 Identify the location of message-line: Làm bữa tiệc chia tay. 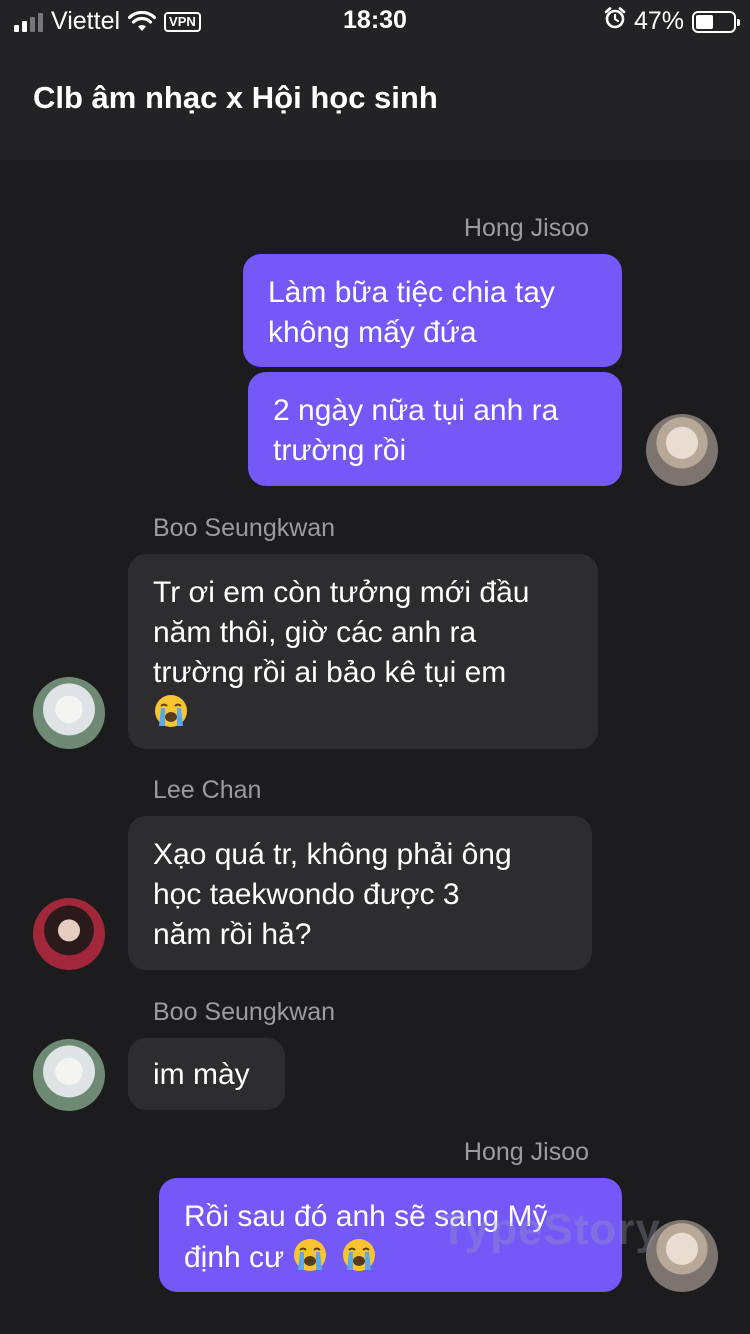
(411, 292).